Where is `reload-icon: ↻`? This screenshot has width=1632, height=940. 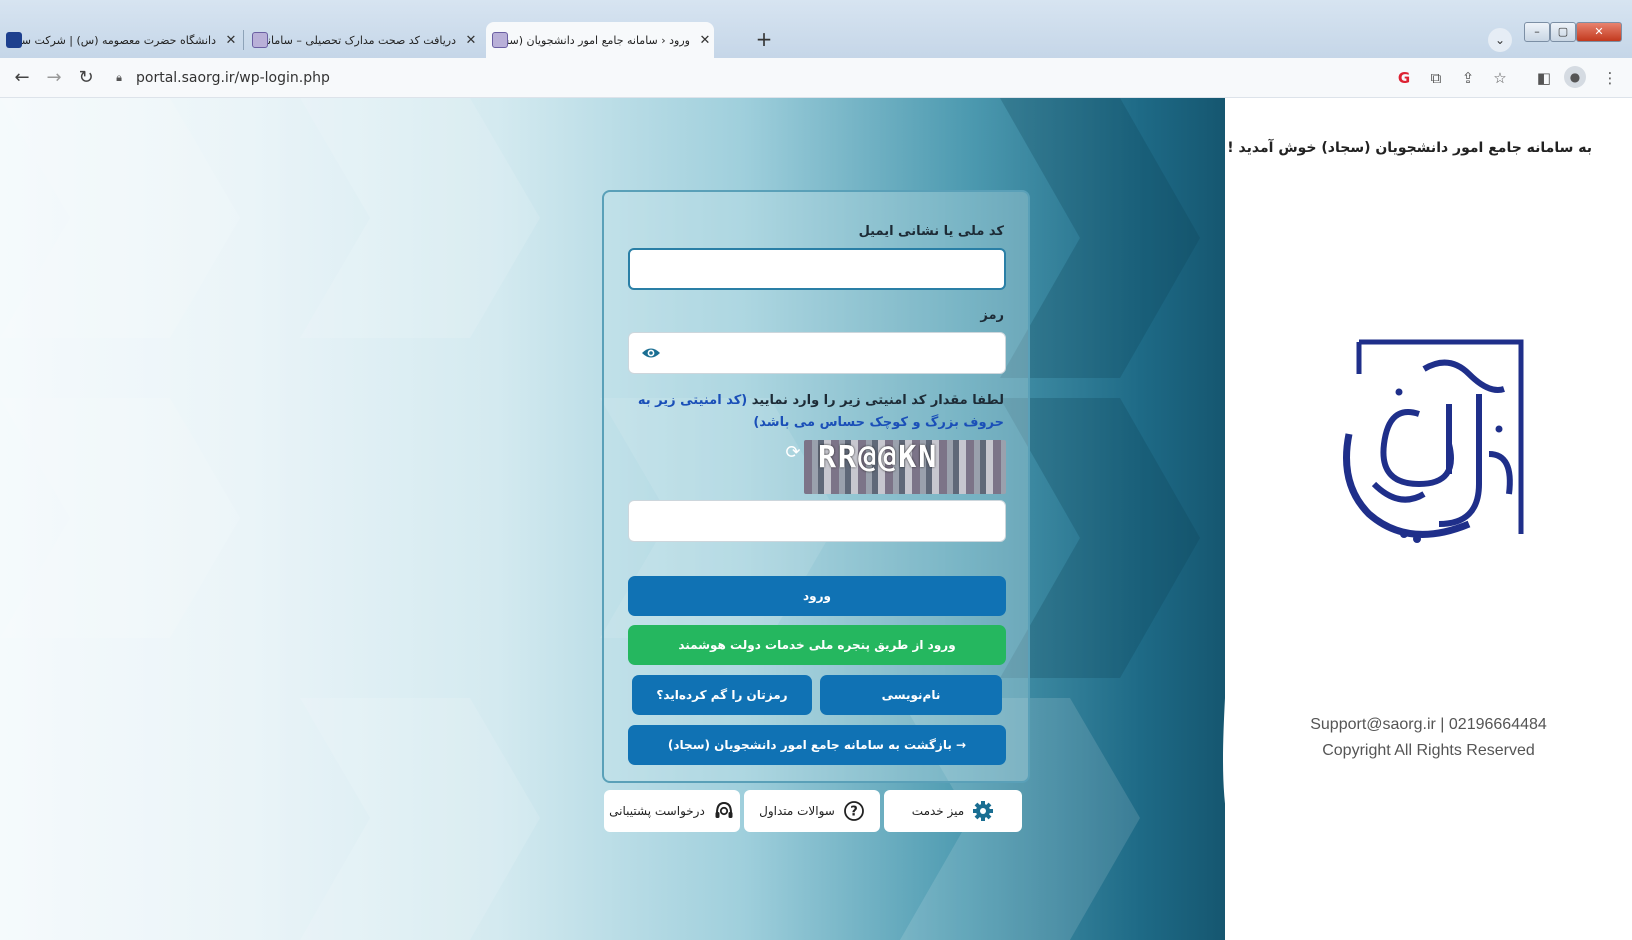
reload-icon: ↻ is located at coordinates (86, 78).